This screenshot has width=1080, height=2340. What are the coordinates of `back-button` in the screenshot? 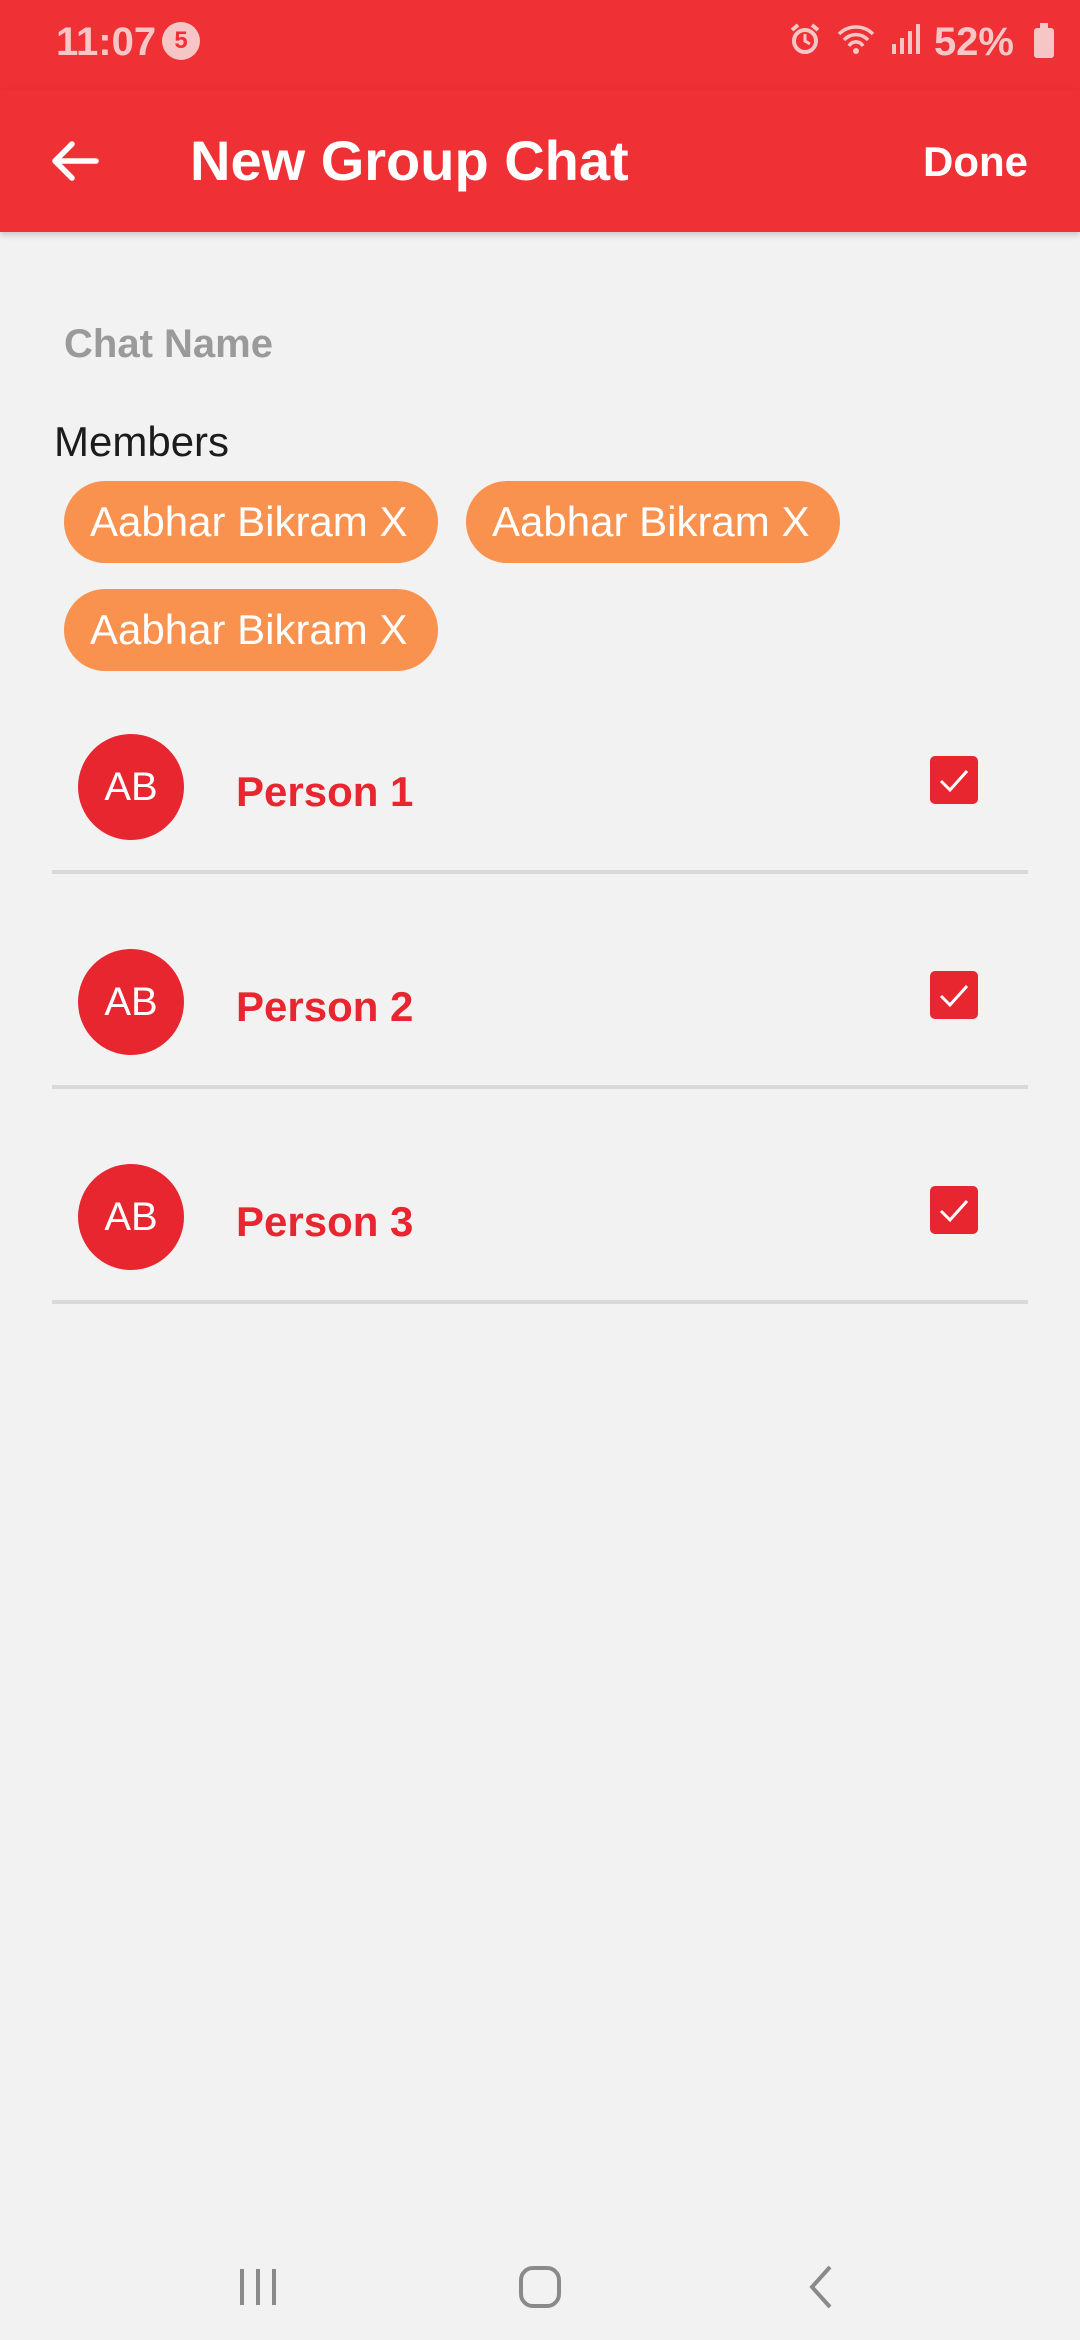 It's located at (75, 161).